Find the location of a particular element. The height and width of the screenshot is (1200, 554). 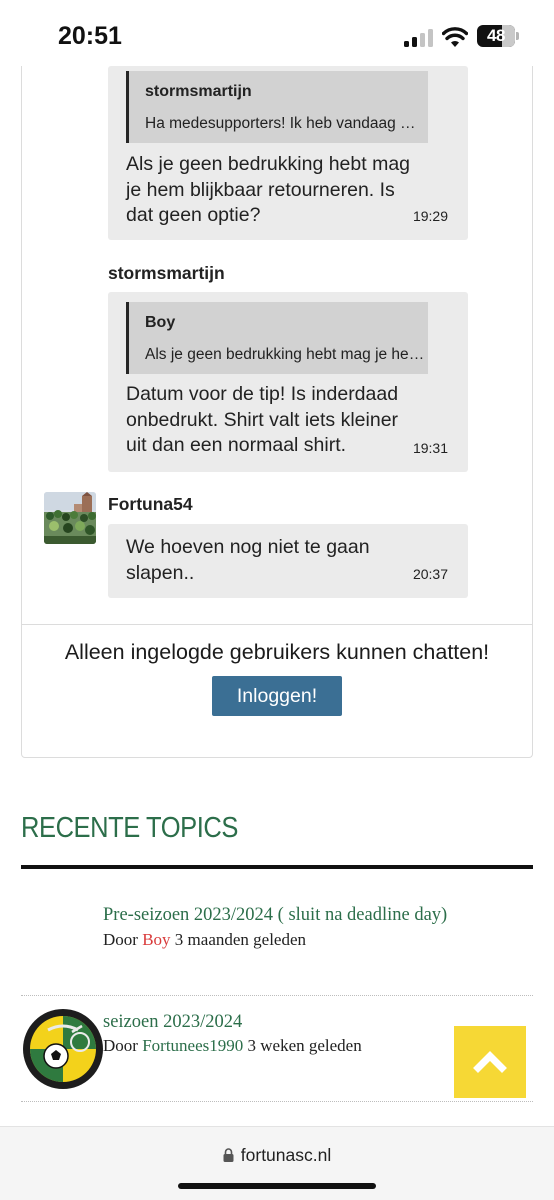

home-indicator is located at coordinates (277, 1186).